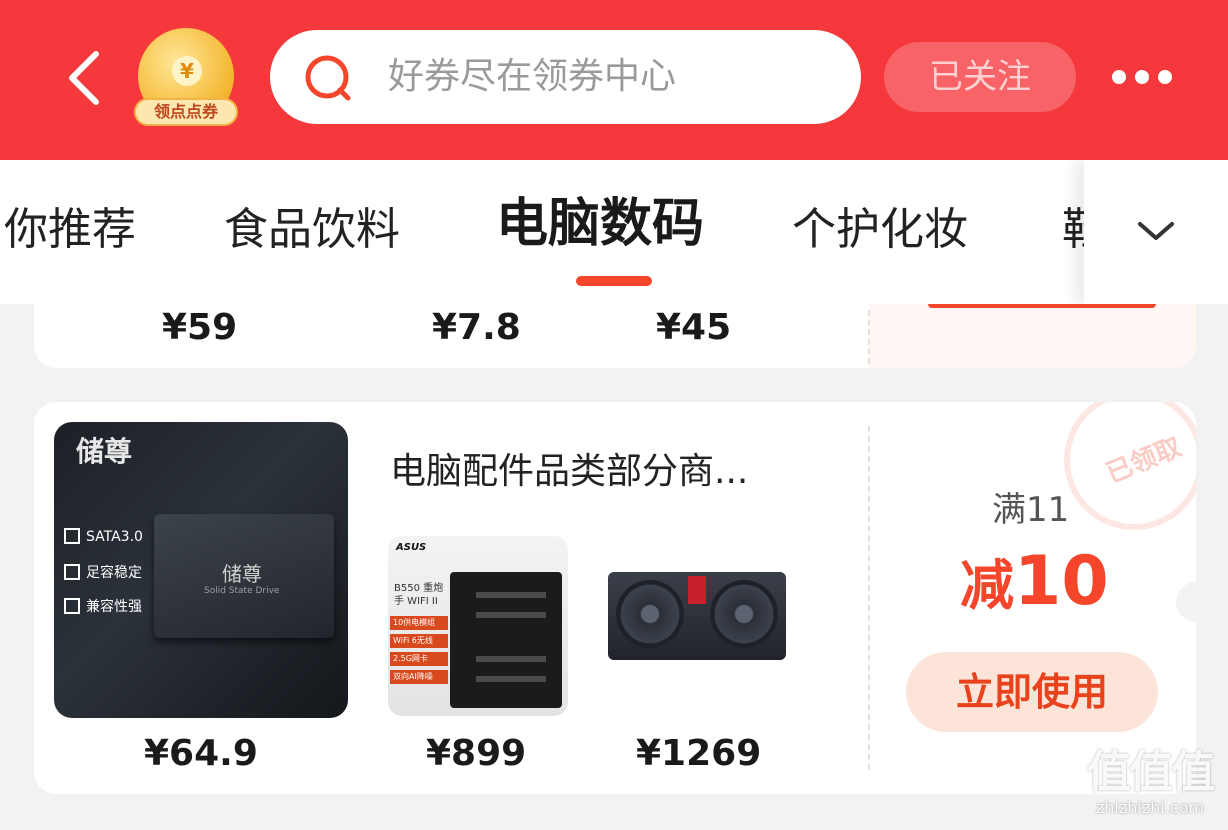  I want to click on claimed-stamp-text: 已领取, so click(1144, 461).